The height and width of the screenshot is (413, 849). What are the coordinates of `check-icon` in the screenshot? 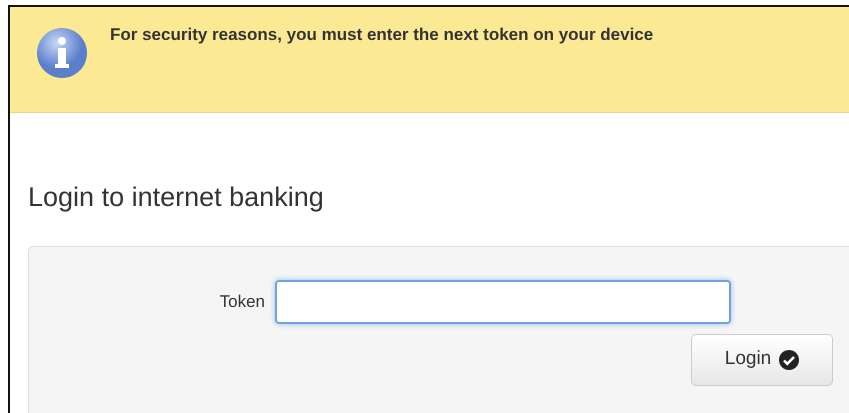 It's located at (789, 360).